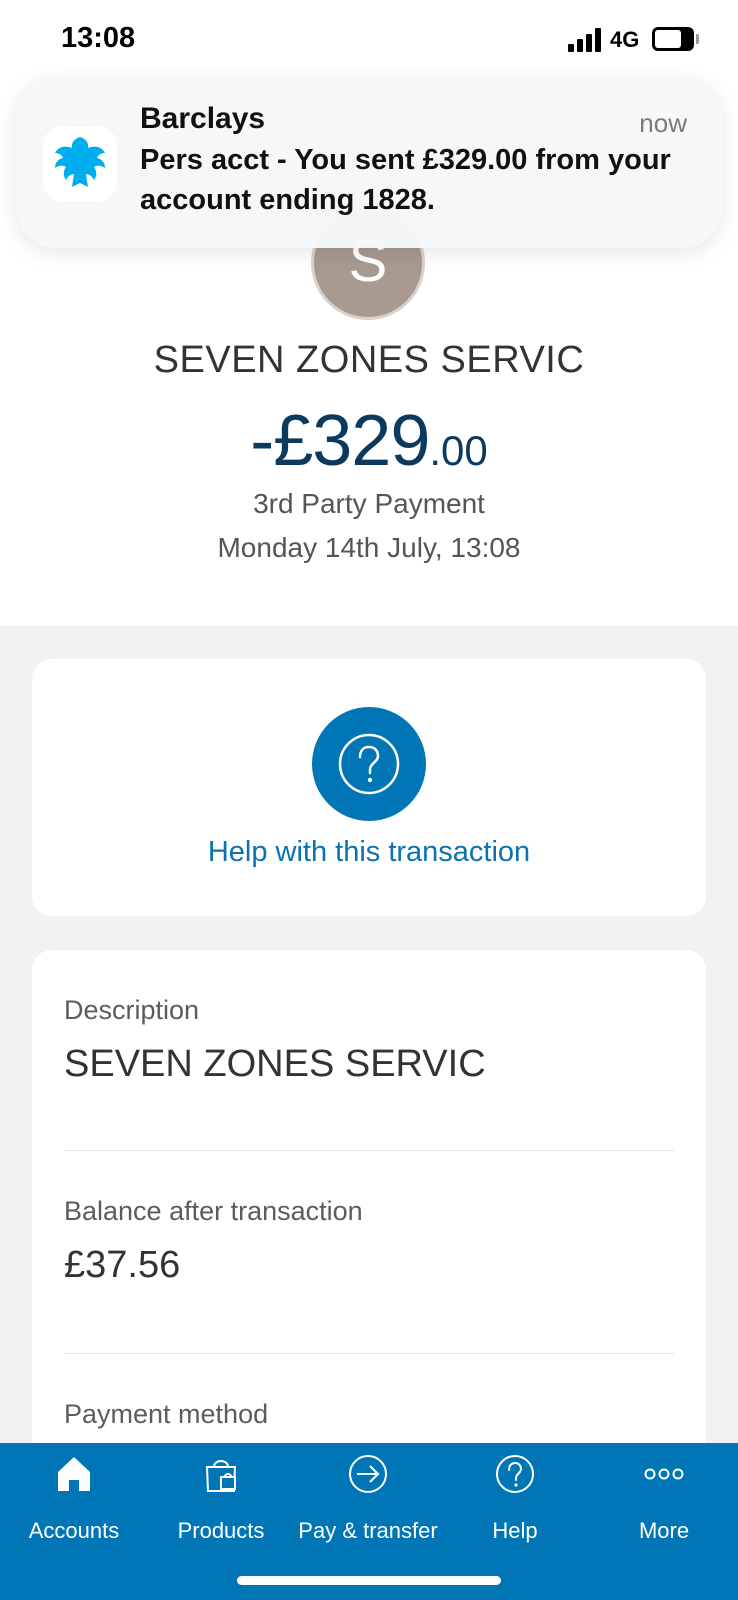 The width and height of the screenshot is (738, 1600). What do you see at coordinates (74, 1503) in the screenshot?
I see `tab-accounts: Accounts` at bounding box center [74, 1503].